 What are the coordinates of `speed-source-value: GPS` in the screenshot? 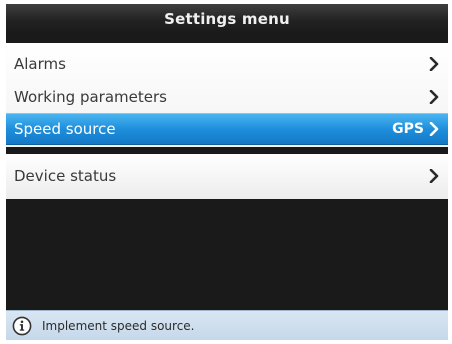 It's located at (408, 129).